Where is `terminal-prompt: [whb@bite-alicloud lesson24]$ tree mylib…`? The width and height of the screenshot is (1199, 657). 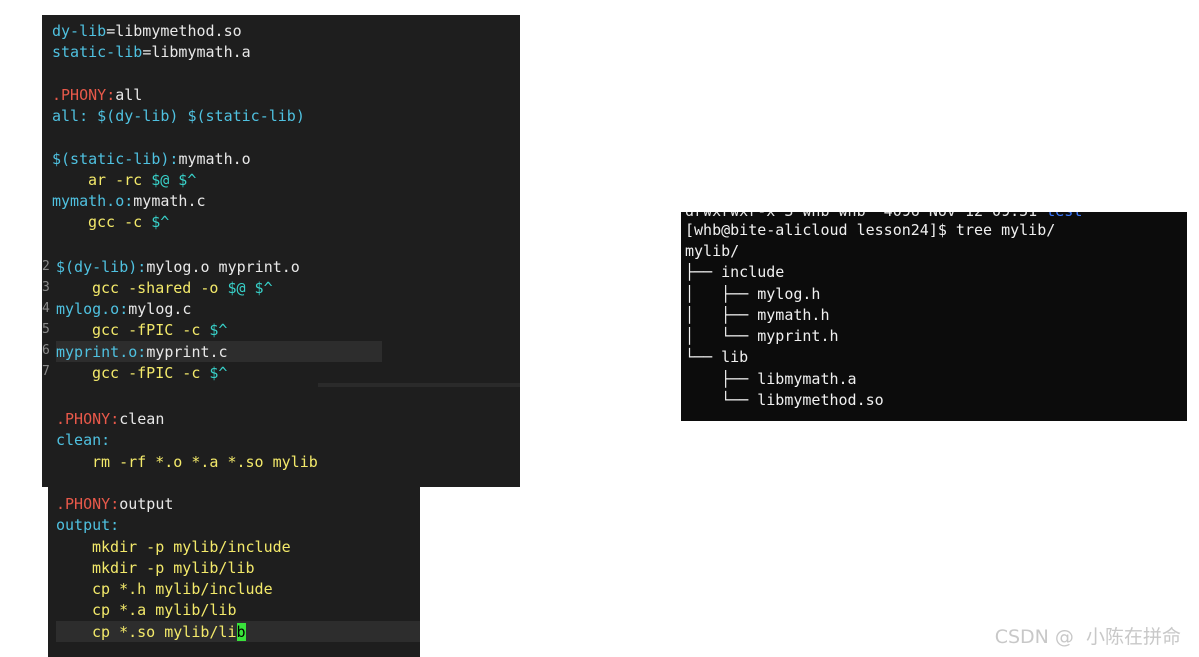 terminal-prompt: [whb@bite-alicloud lesson24]$ tree mylib… is located at coordinates (870, 230).